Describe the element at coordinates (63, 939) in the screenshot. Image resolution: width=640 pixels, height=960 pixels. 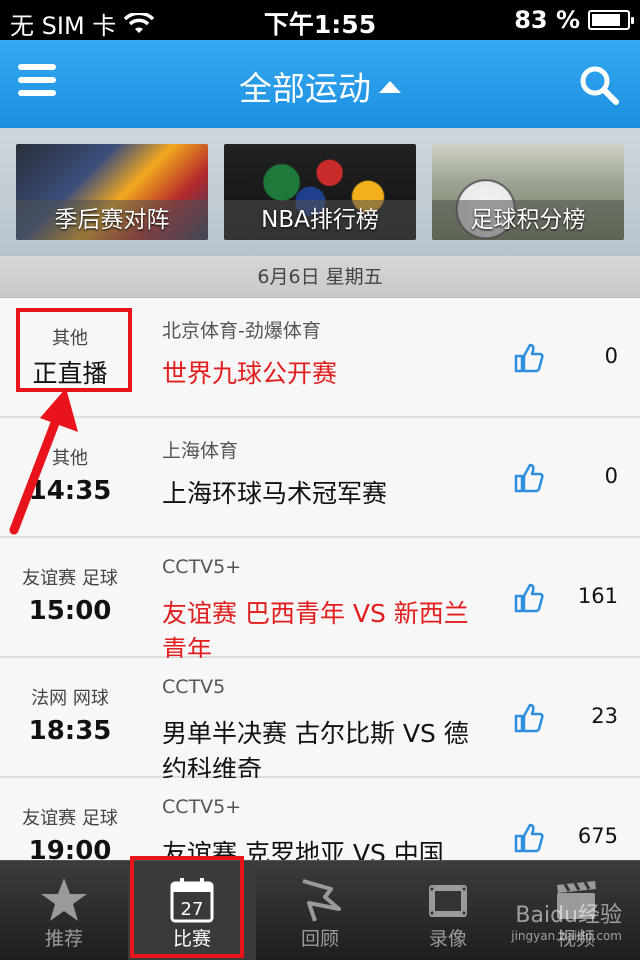
I see `tab-label: 推荐` at that location.